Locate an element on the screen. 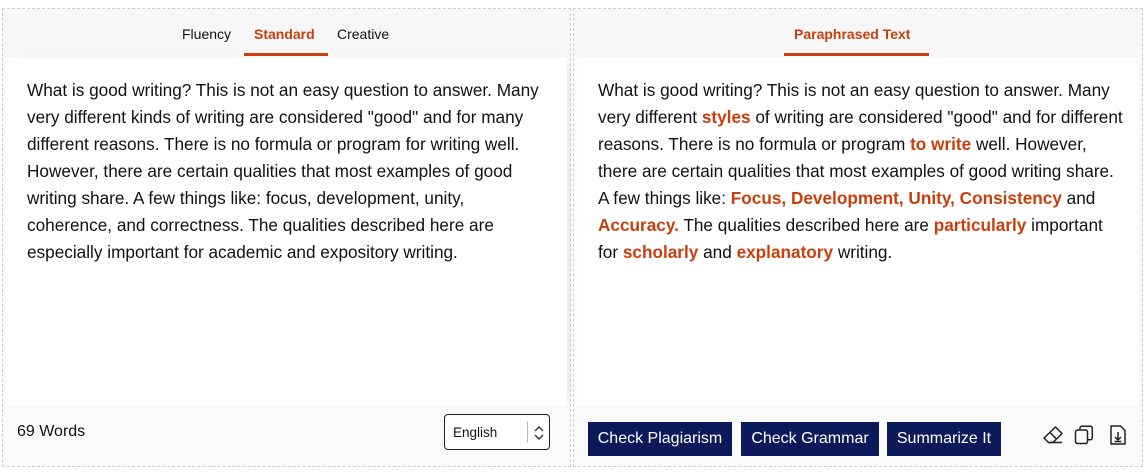 The height and width of the screenshot is (473, 1145). language-select-value: English is located at coordinates (475, 432).